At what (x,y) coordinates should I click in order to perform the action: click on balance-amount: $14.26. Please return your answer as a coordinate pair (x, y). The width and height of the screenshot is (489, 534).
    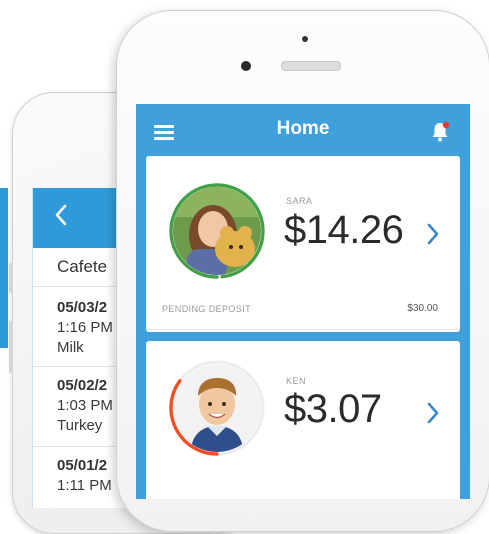
    Looking at the image, I should click on (344, 230).